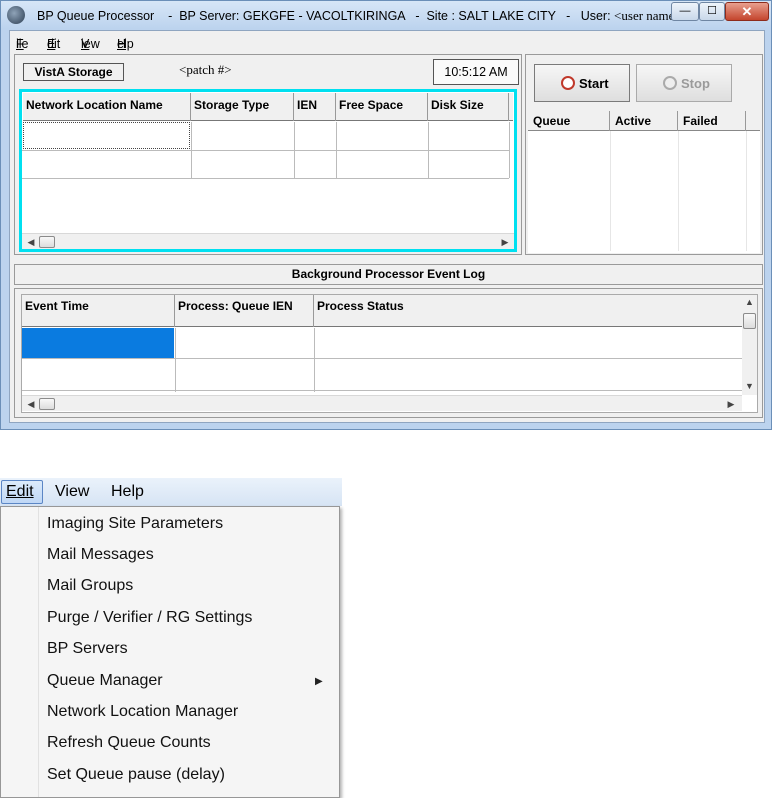  What do you see at coordinates (568, 83) in the screenshot?
I see `start-icon` at bounding box center [568, 83].